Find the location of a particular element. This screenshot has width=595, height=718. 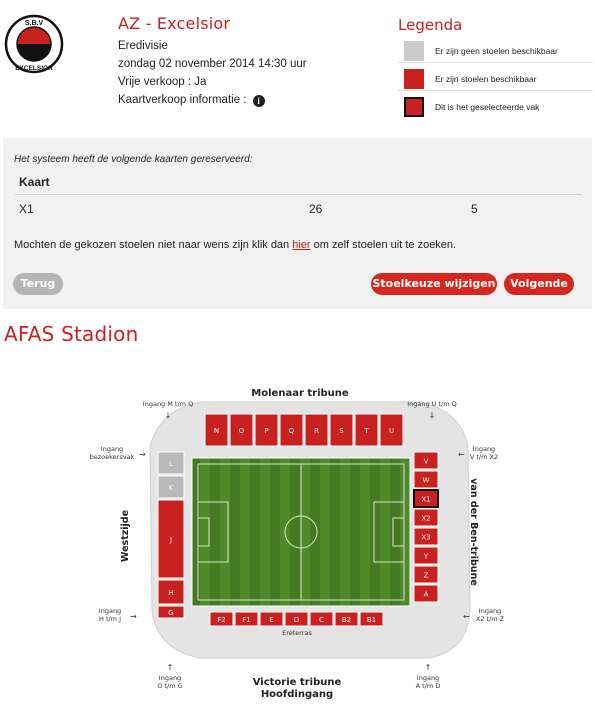

section-c: C is located at coordinates (321, 619).